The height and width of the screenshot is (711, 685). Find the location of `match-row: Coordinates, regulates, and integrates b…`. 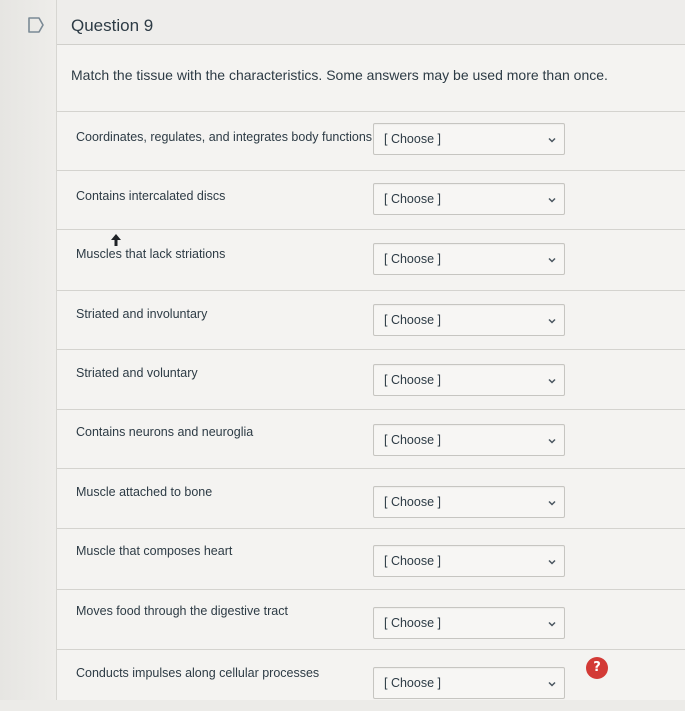

match-row: Coordinates, regulates, and integrates b… is located at coordinates (371, 142).